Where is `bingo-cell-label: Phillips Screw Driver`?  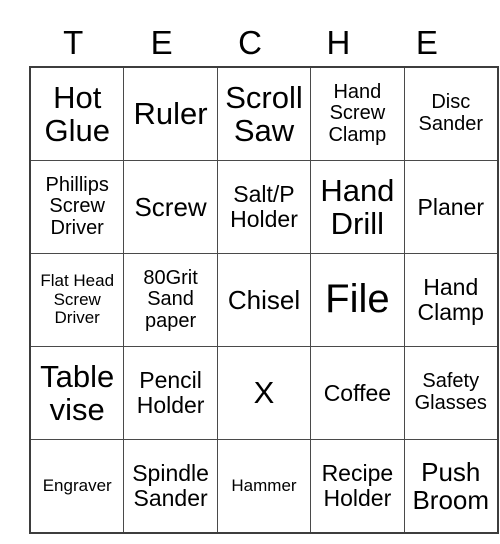 bingo-cell-label: Phillips Screw Driver is located at coordinates (77, 206).